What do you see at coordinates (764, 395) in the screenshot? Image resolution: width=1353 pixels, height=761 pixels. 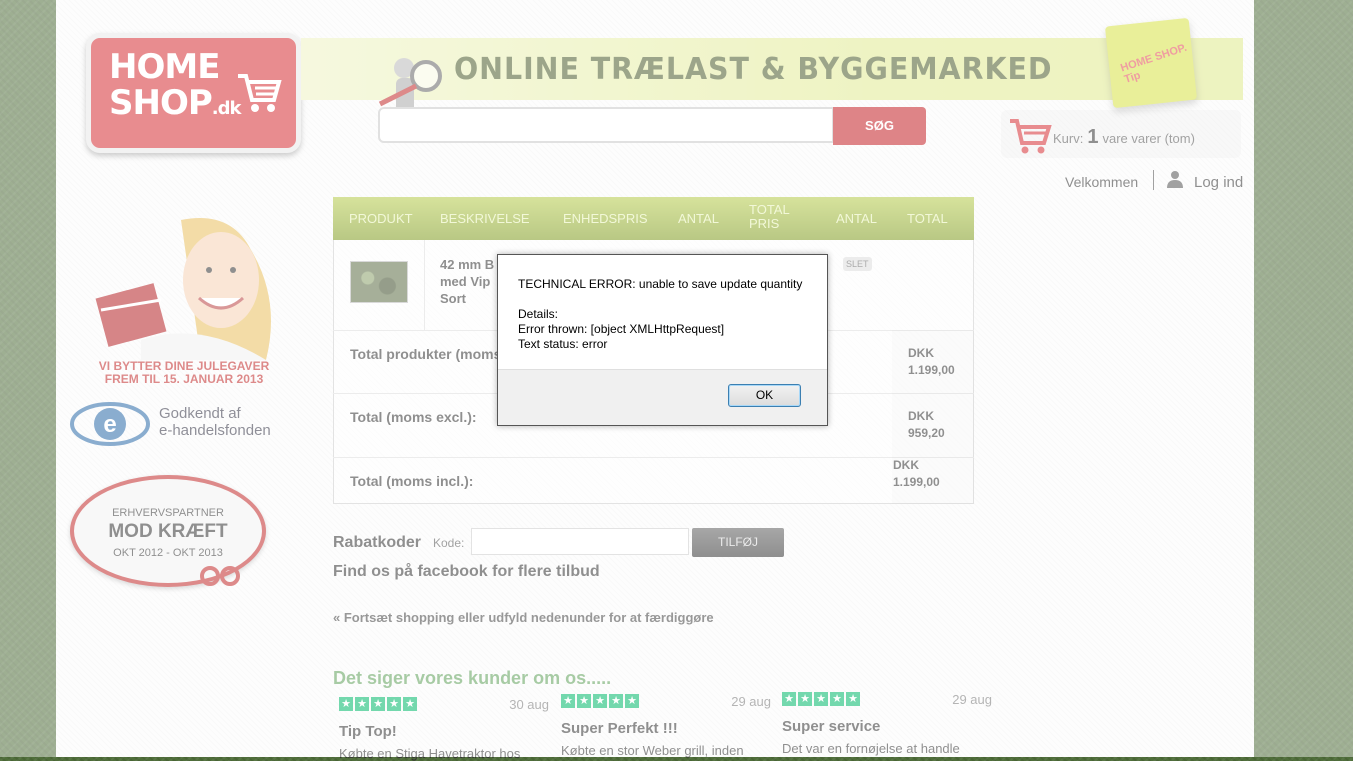 I see `ok-button: OK` at bounding box center [764, 395].